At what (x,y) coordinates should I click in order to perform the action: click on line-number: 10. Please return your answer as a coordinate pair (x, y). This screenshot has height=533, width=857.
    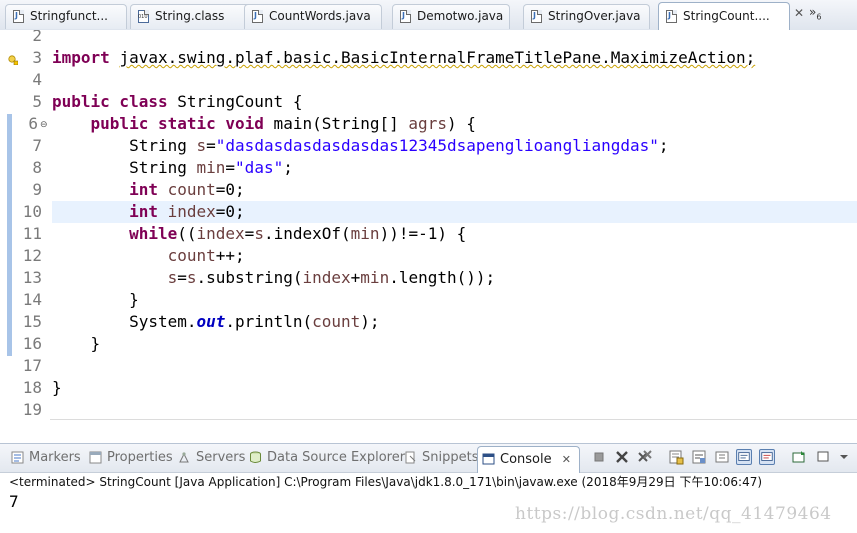
    Looking at the image, I should click on (32, 211).